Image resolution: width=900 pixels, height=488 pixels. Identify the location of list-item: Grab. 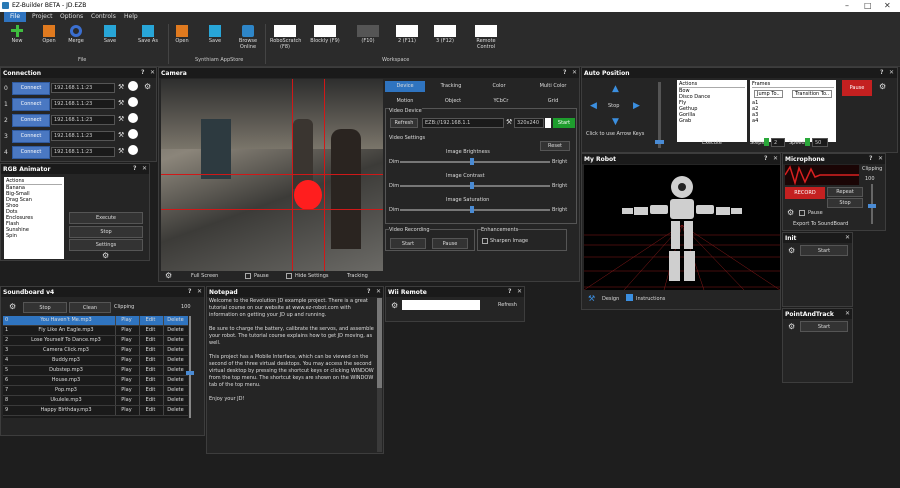
(712, 121).